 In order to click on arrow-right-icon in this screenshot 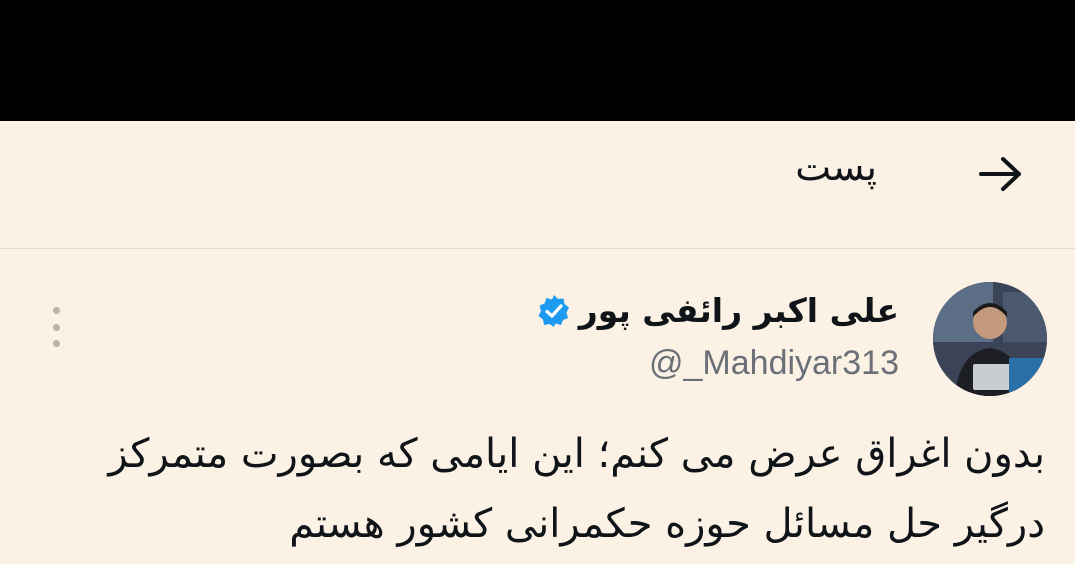, I will do `click(1000, 174)`.